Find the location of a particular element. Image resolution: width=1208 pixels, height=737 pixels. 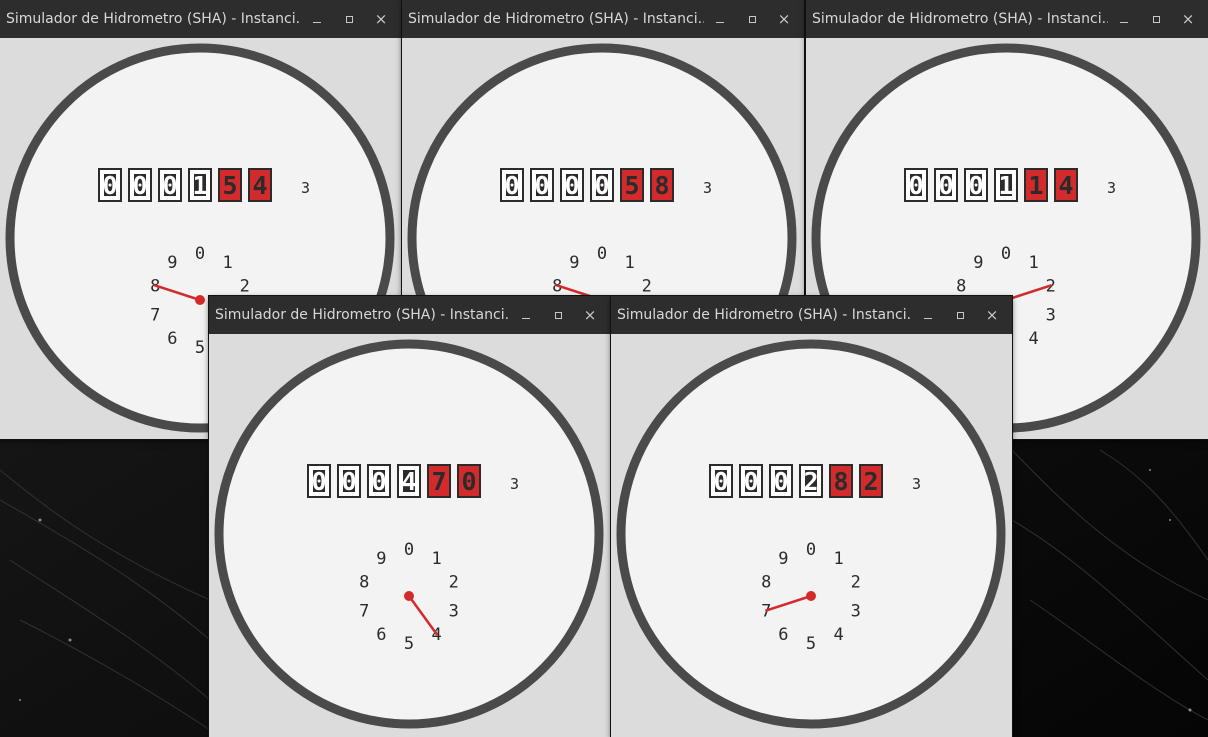

dial-number: 5 is located at coordinates (811, 644).